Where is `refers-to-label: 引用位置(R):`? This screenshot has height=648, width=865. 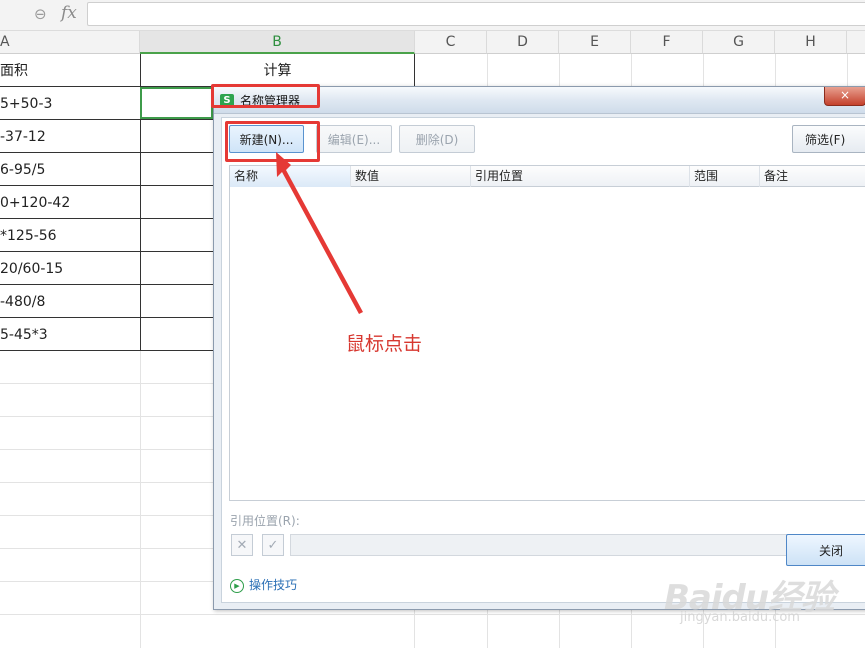 refers-to-label: 引用位置(R): is located at coordinates (265, 521).